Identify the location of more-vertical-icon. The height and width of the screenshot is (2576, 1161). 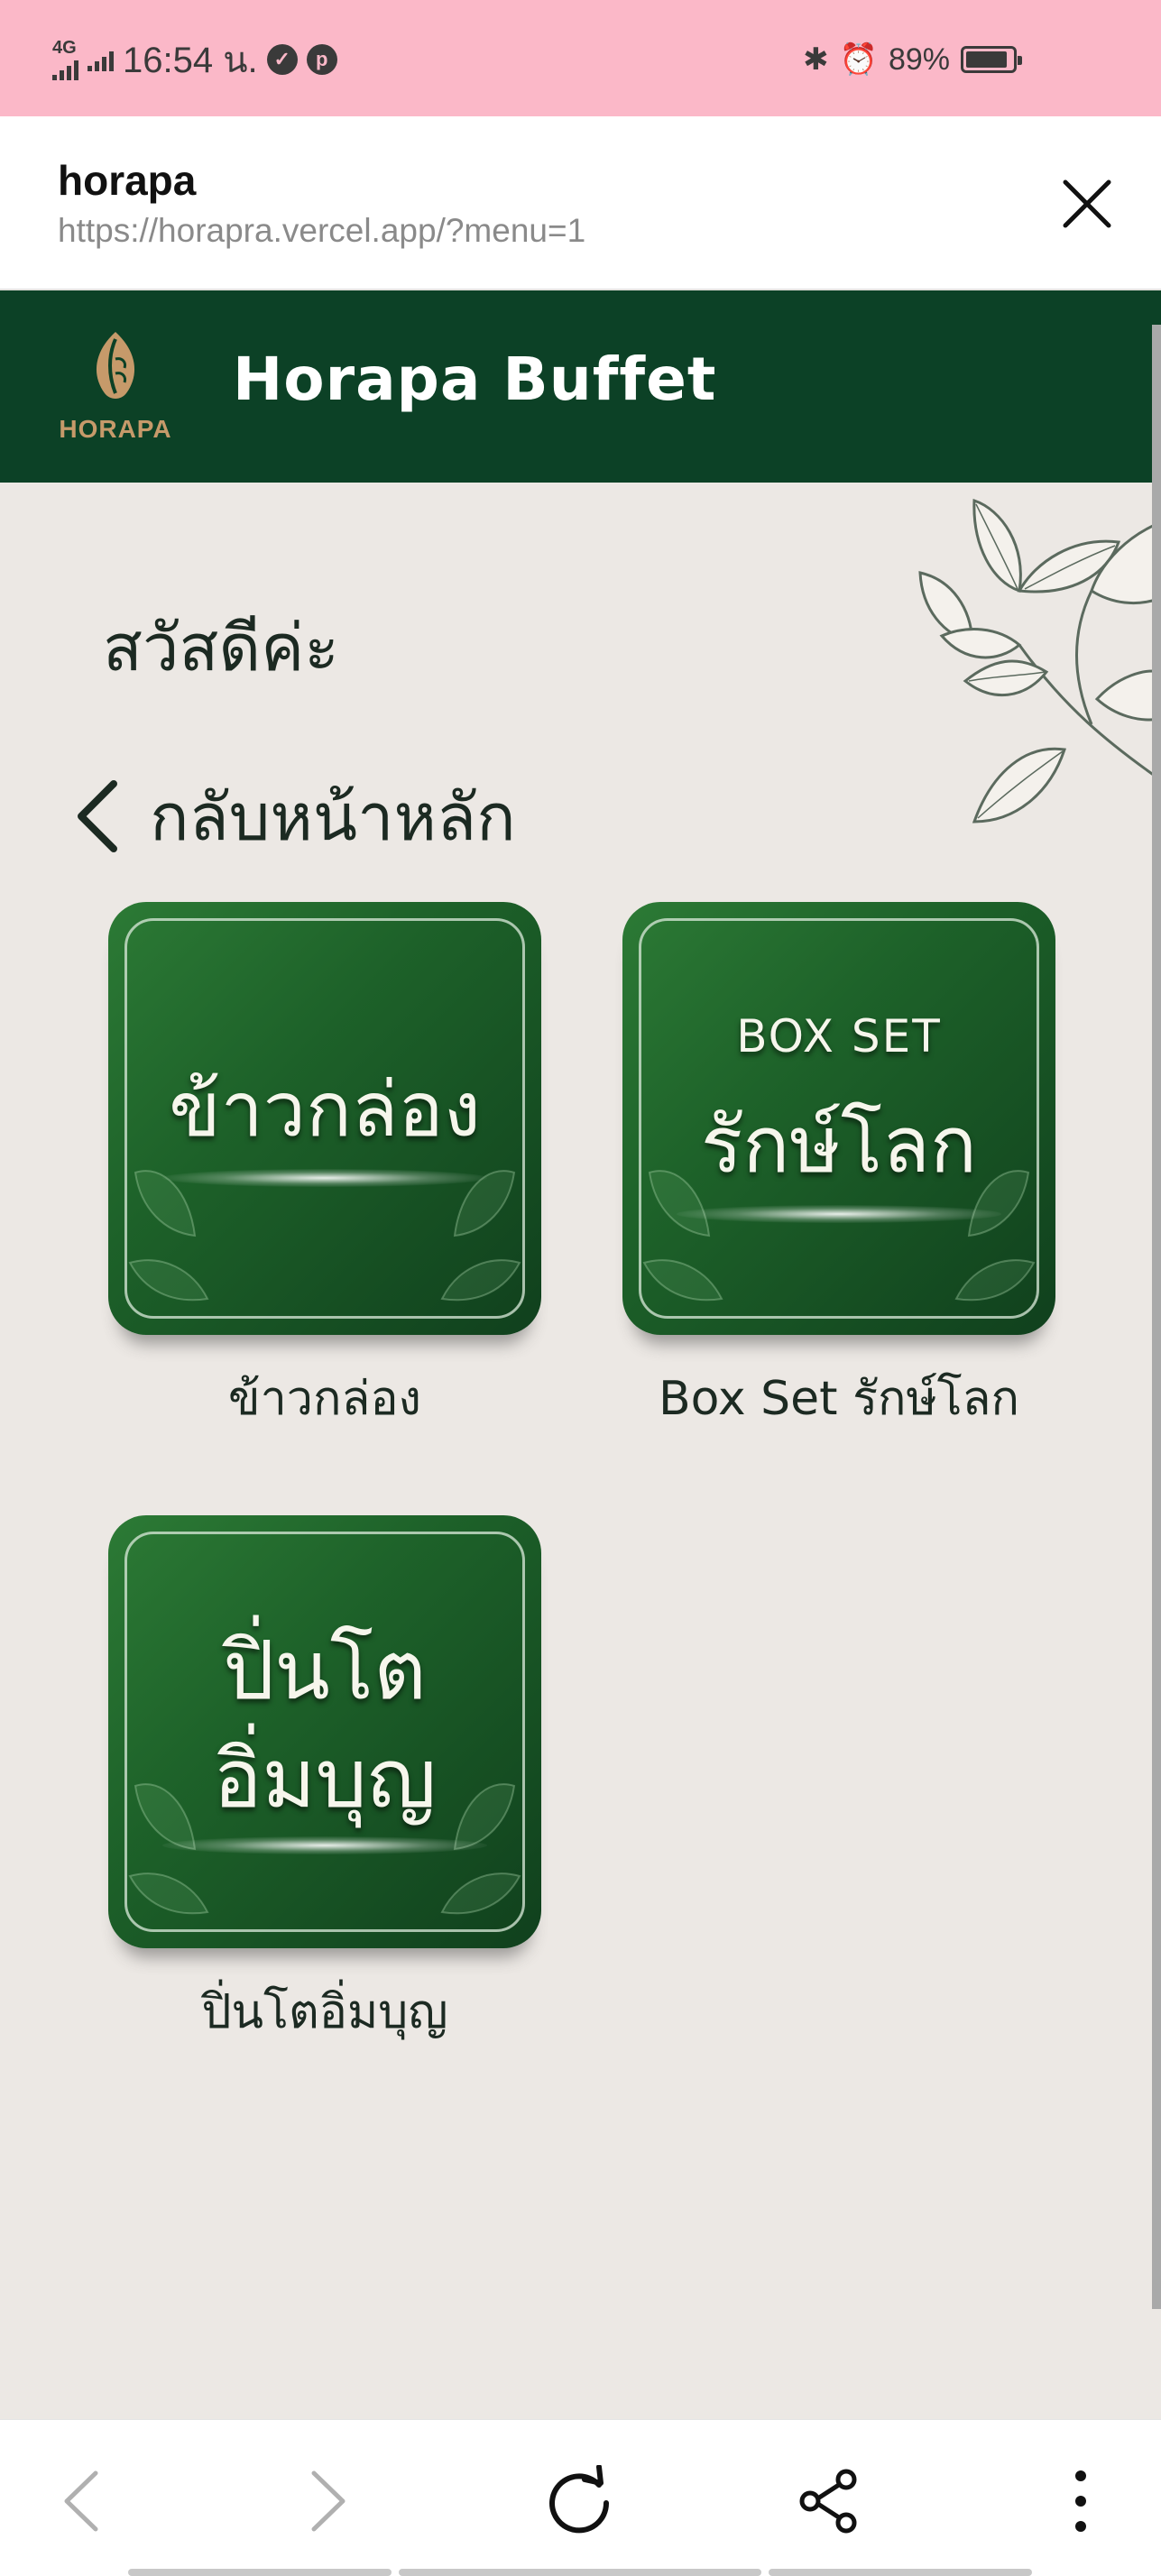
(1080, 2501).